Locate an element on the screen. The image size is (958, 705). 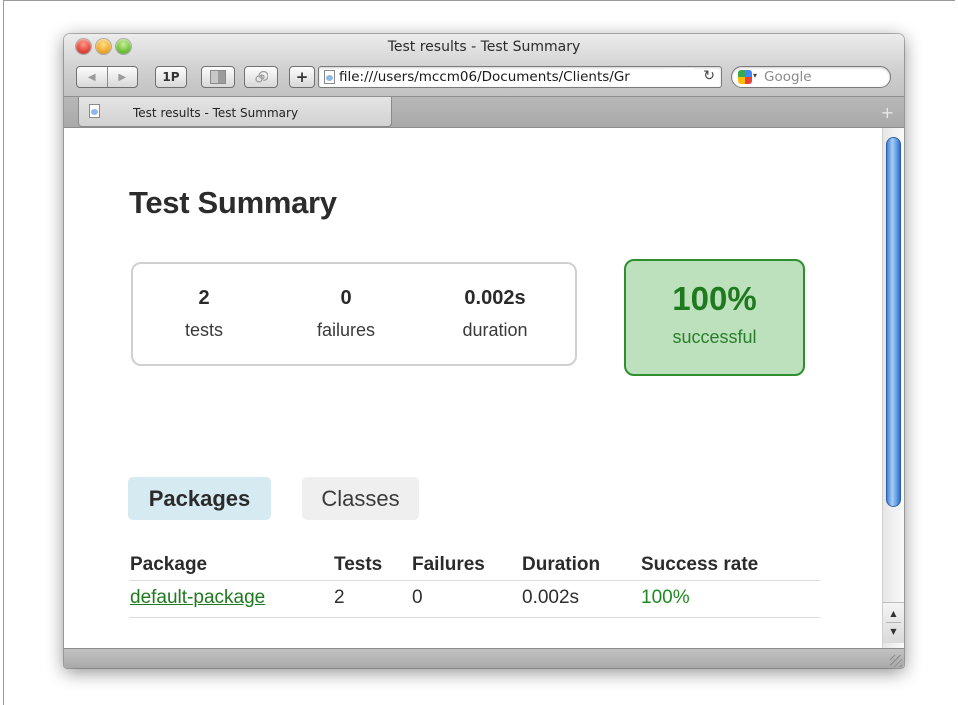
tests-count: 2 is located at coordinates (204, 298).